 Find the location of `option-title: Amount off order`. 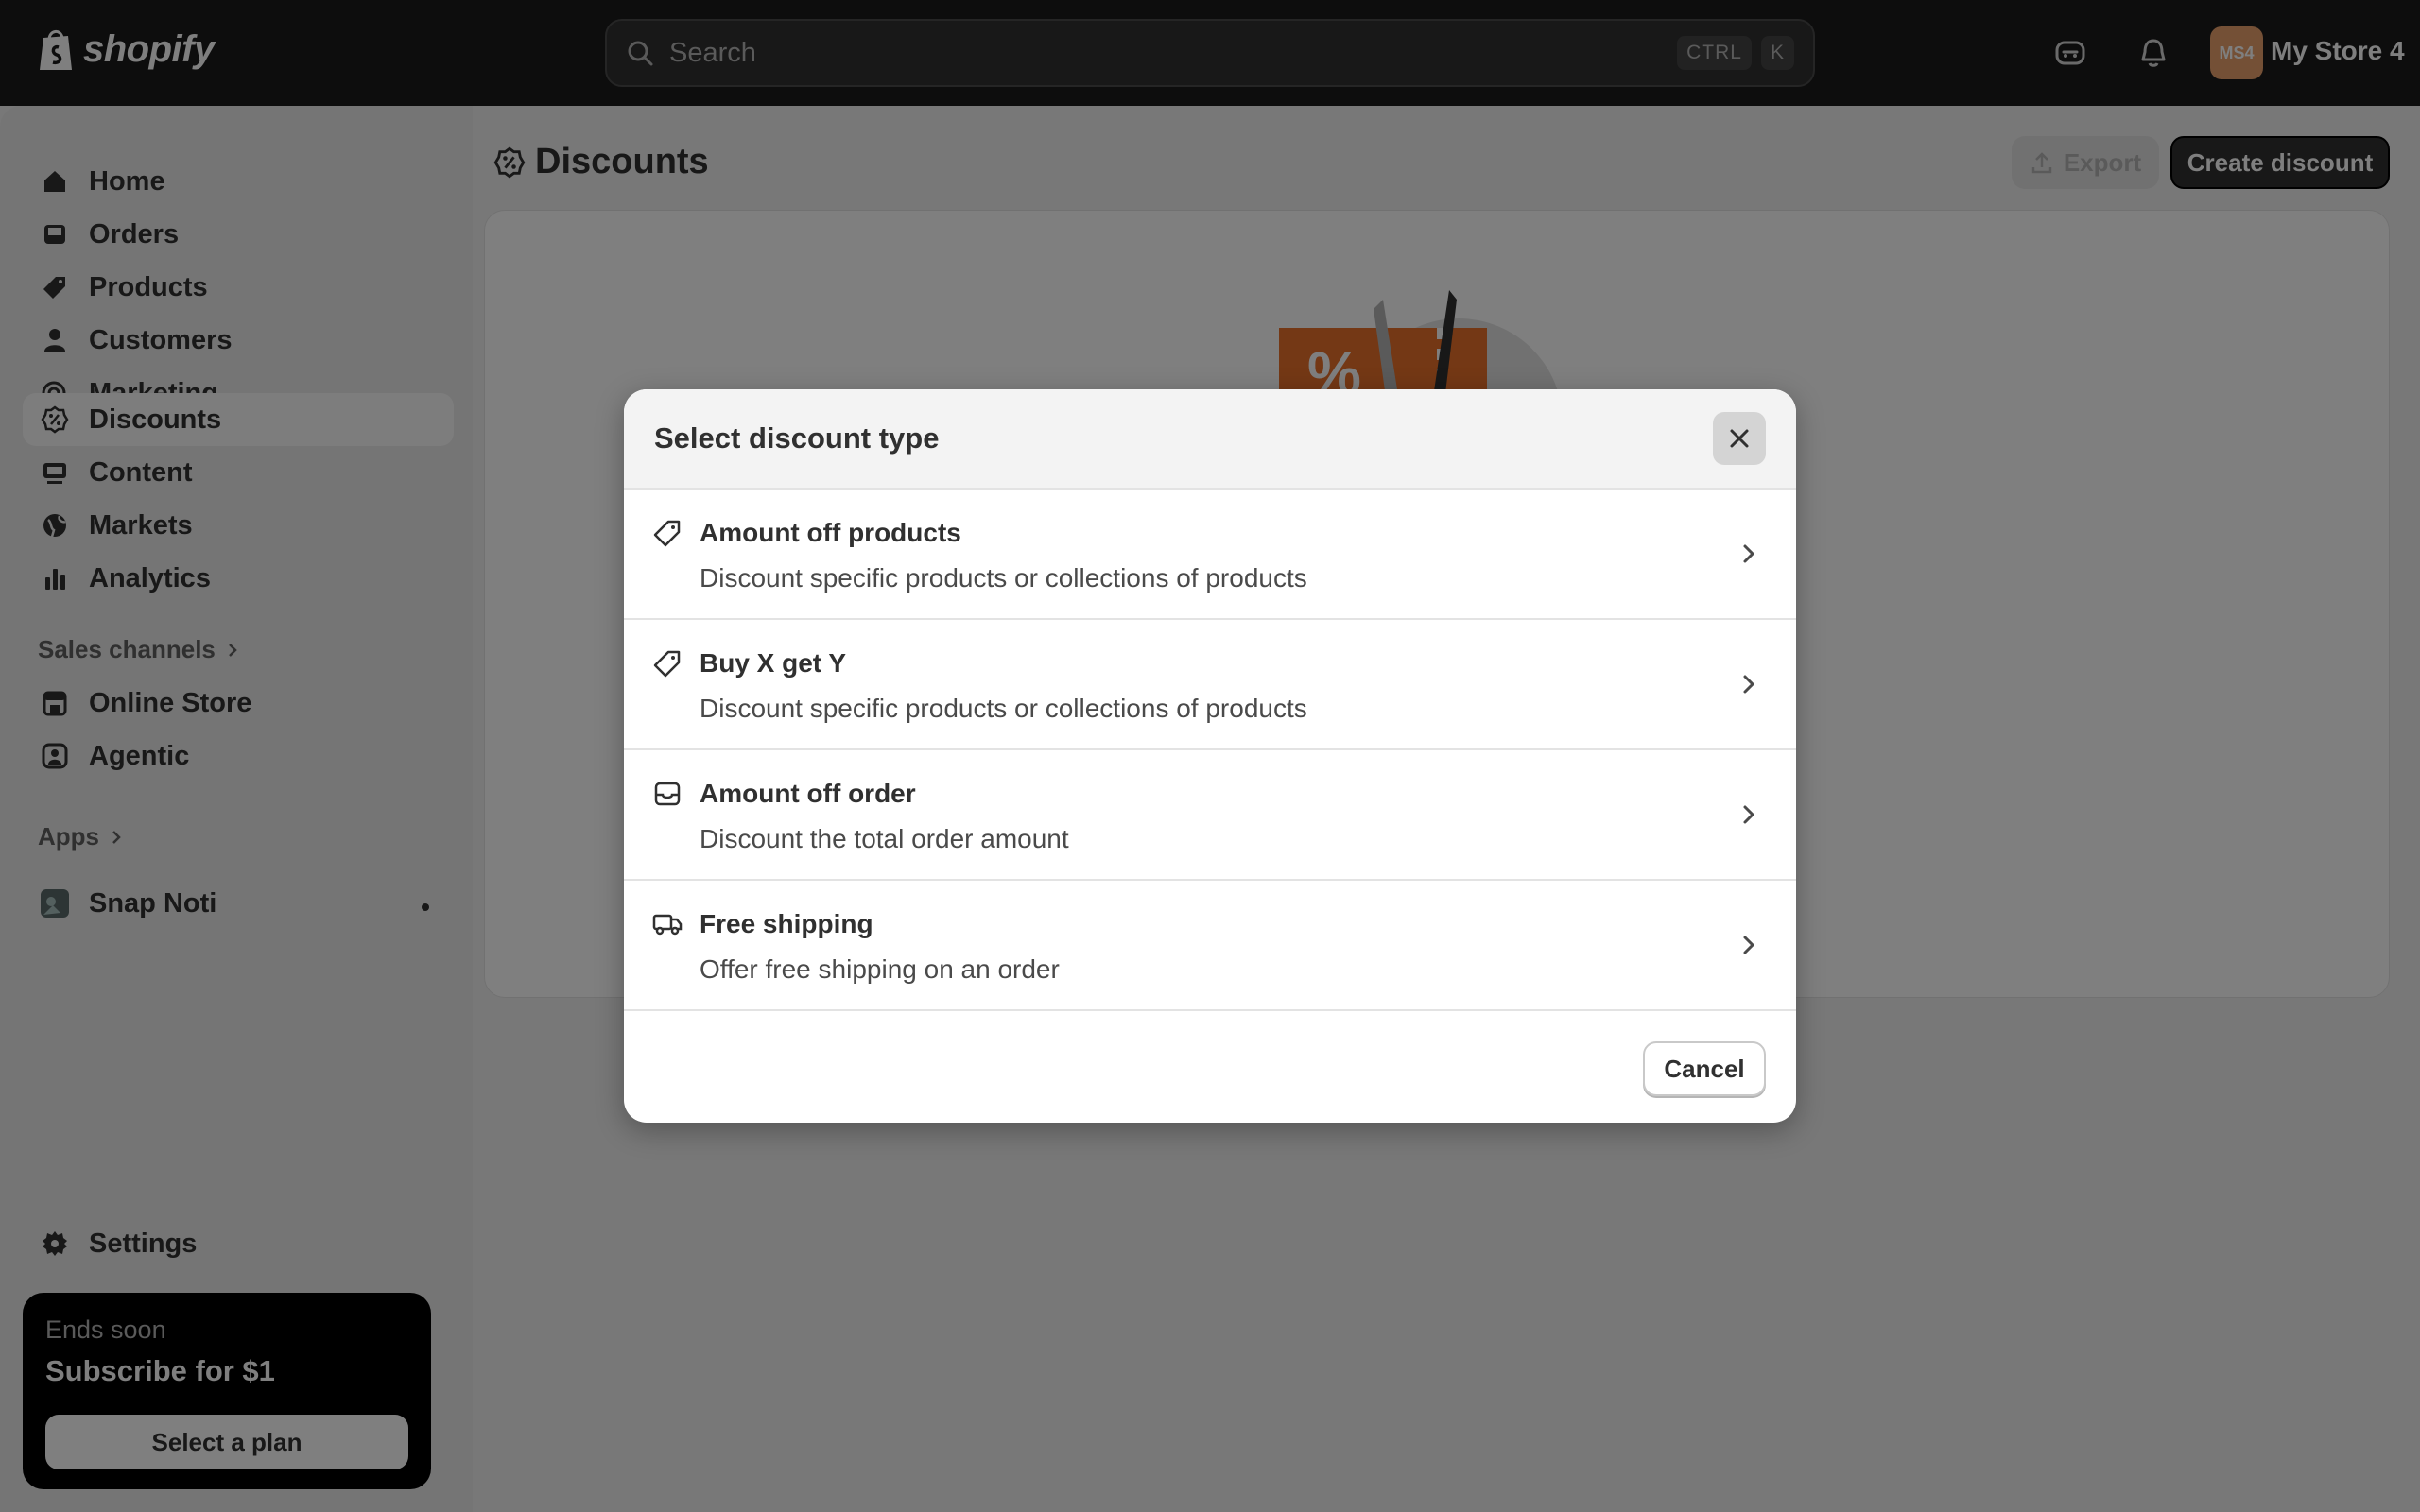

option-title: Amount off order is located at coordinates (808, 793).